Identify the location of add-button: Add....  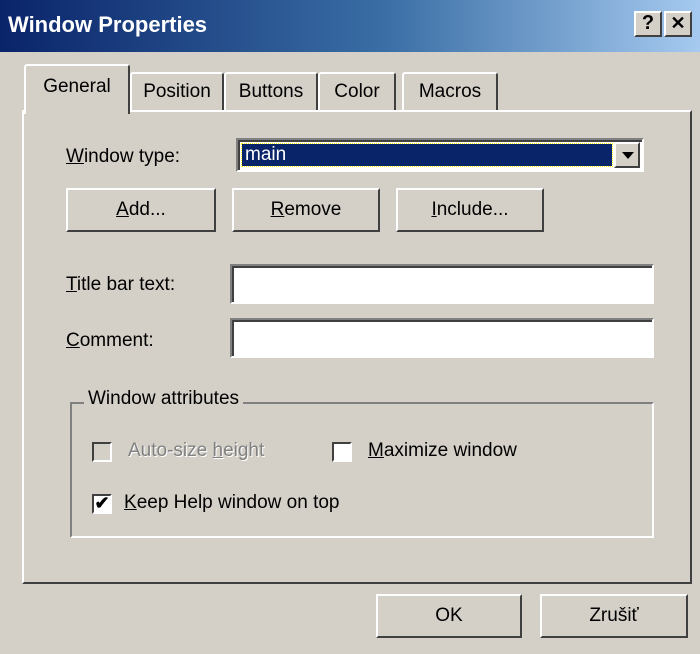
(141, 210).